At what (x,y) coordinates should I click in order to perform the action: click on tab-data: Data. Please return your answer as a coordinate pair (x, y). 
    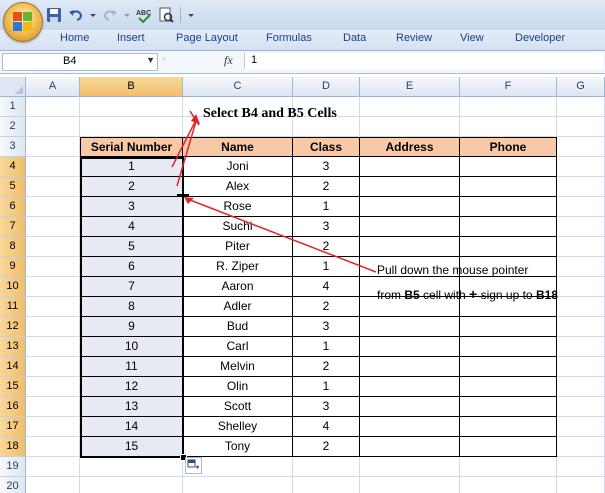
    Looking at the image, I should click on (354, 38).